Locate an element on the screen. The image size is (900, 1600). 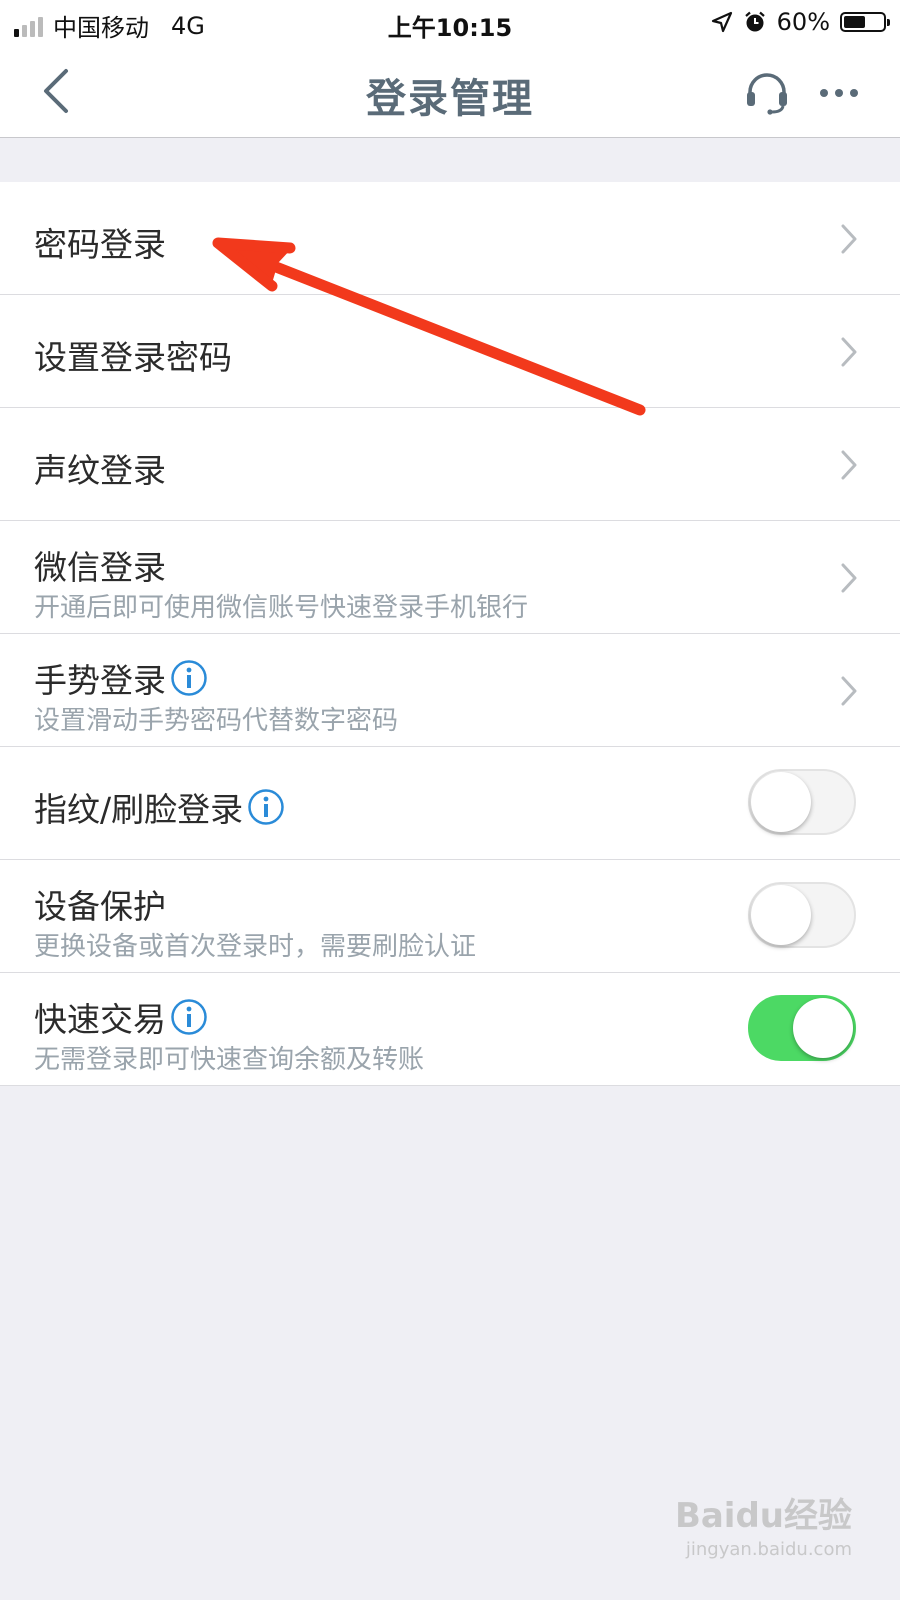
settings-row-subtitle: 无需登录即可快速查询余额及转账 is located at coordinates (229, 1060).